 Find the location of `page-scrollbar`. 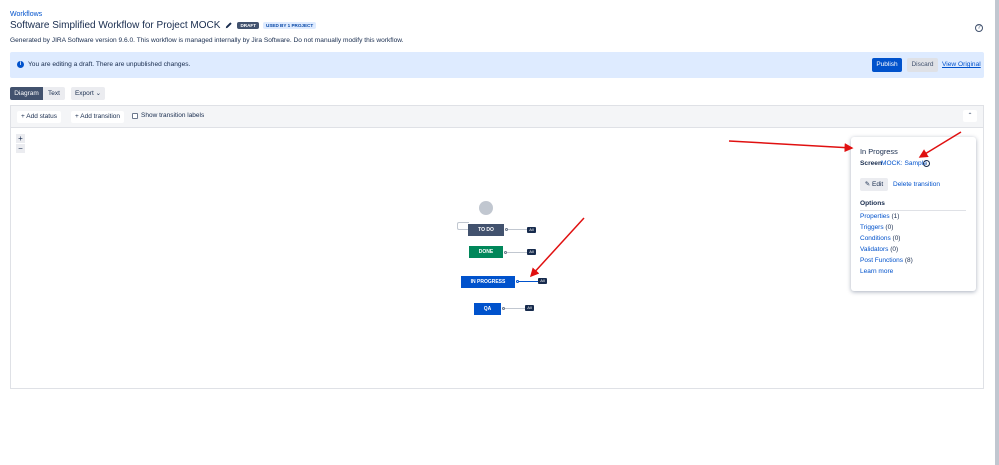

page-scrollbar is located at coordinates (997, 232).